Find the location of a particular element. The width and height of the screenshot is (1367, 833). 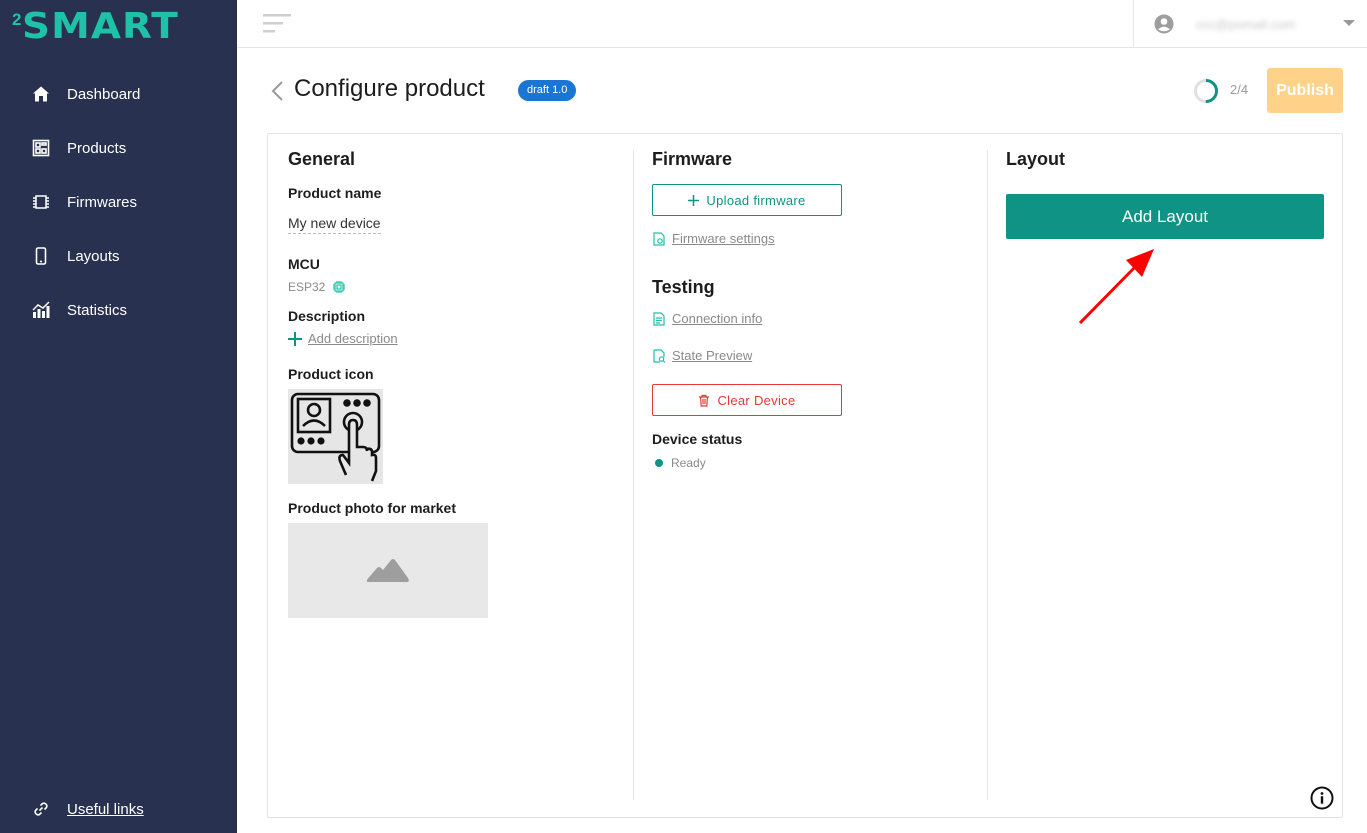

mcu-label: MCU is located at coordinates (304, 264).